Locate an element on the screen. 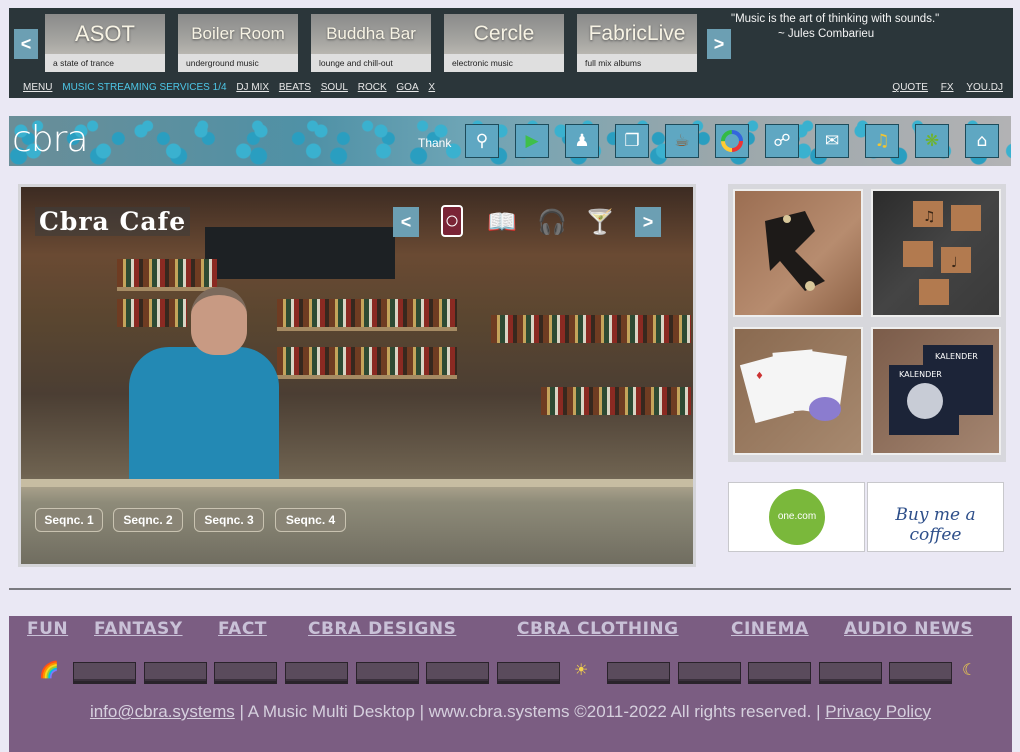  nav-dj-mix: DJ MIX is located at coordinates (252, 87).